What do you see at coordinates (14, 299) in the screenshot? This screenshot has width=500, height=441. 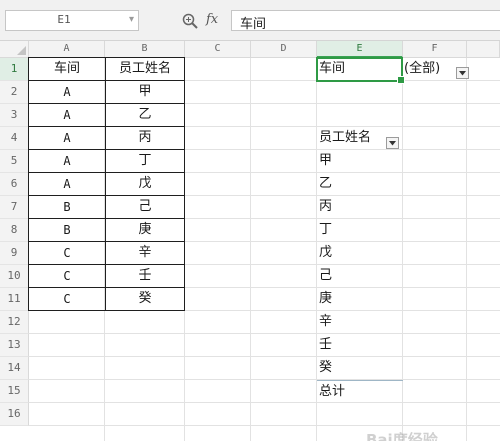 I see `row-header-11: 11` at bounding box center [14, 299].